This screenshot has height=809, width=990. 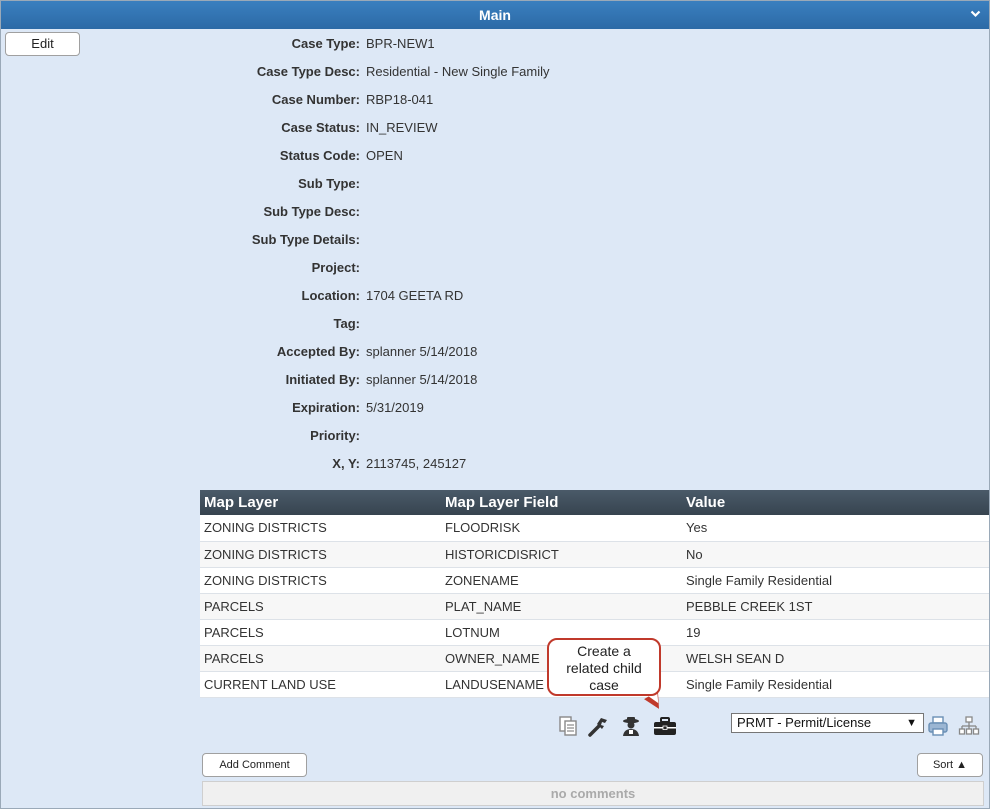 I want to click on field-row-case-type: Case Type: BPR-NEW1, so click(x=351, y=44).